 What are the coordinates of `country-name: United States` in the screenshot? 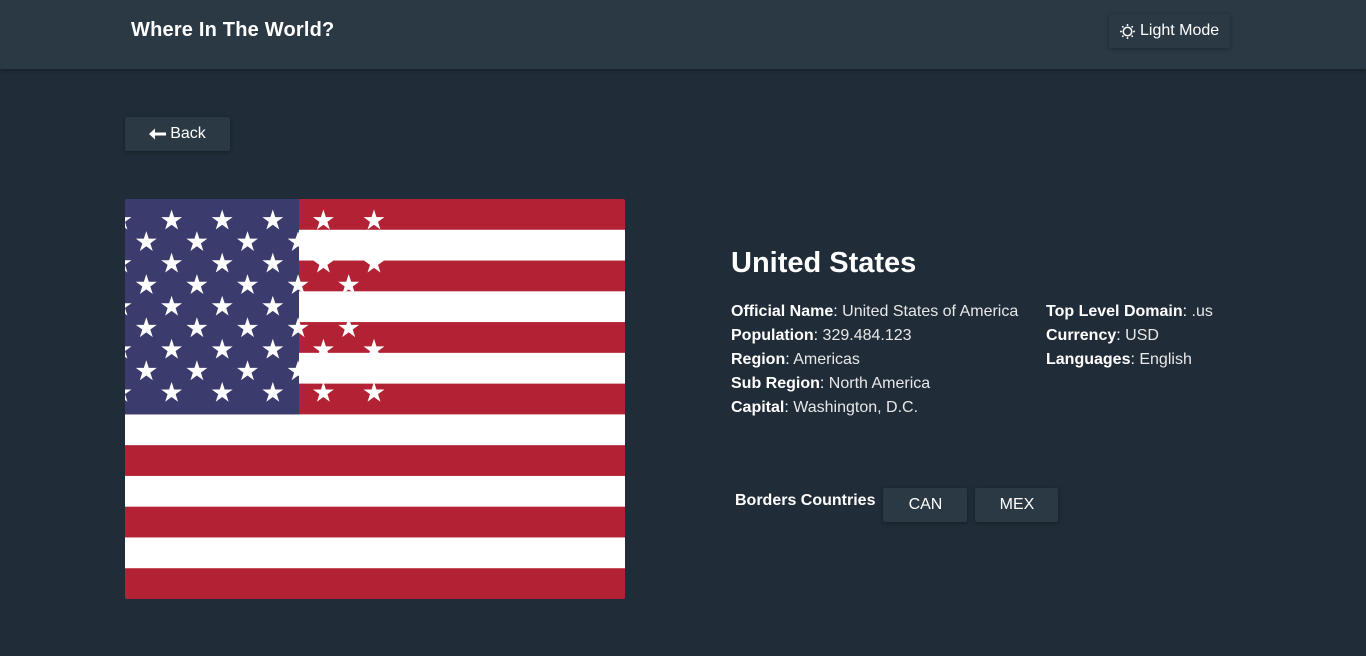 It's located at (824, 263).